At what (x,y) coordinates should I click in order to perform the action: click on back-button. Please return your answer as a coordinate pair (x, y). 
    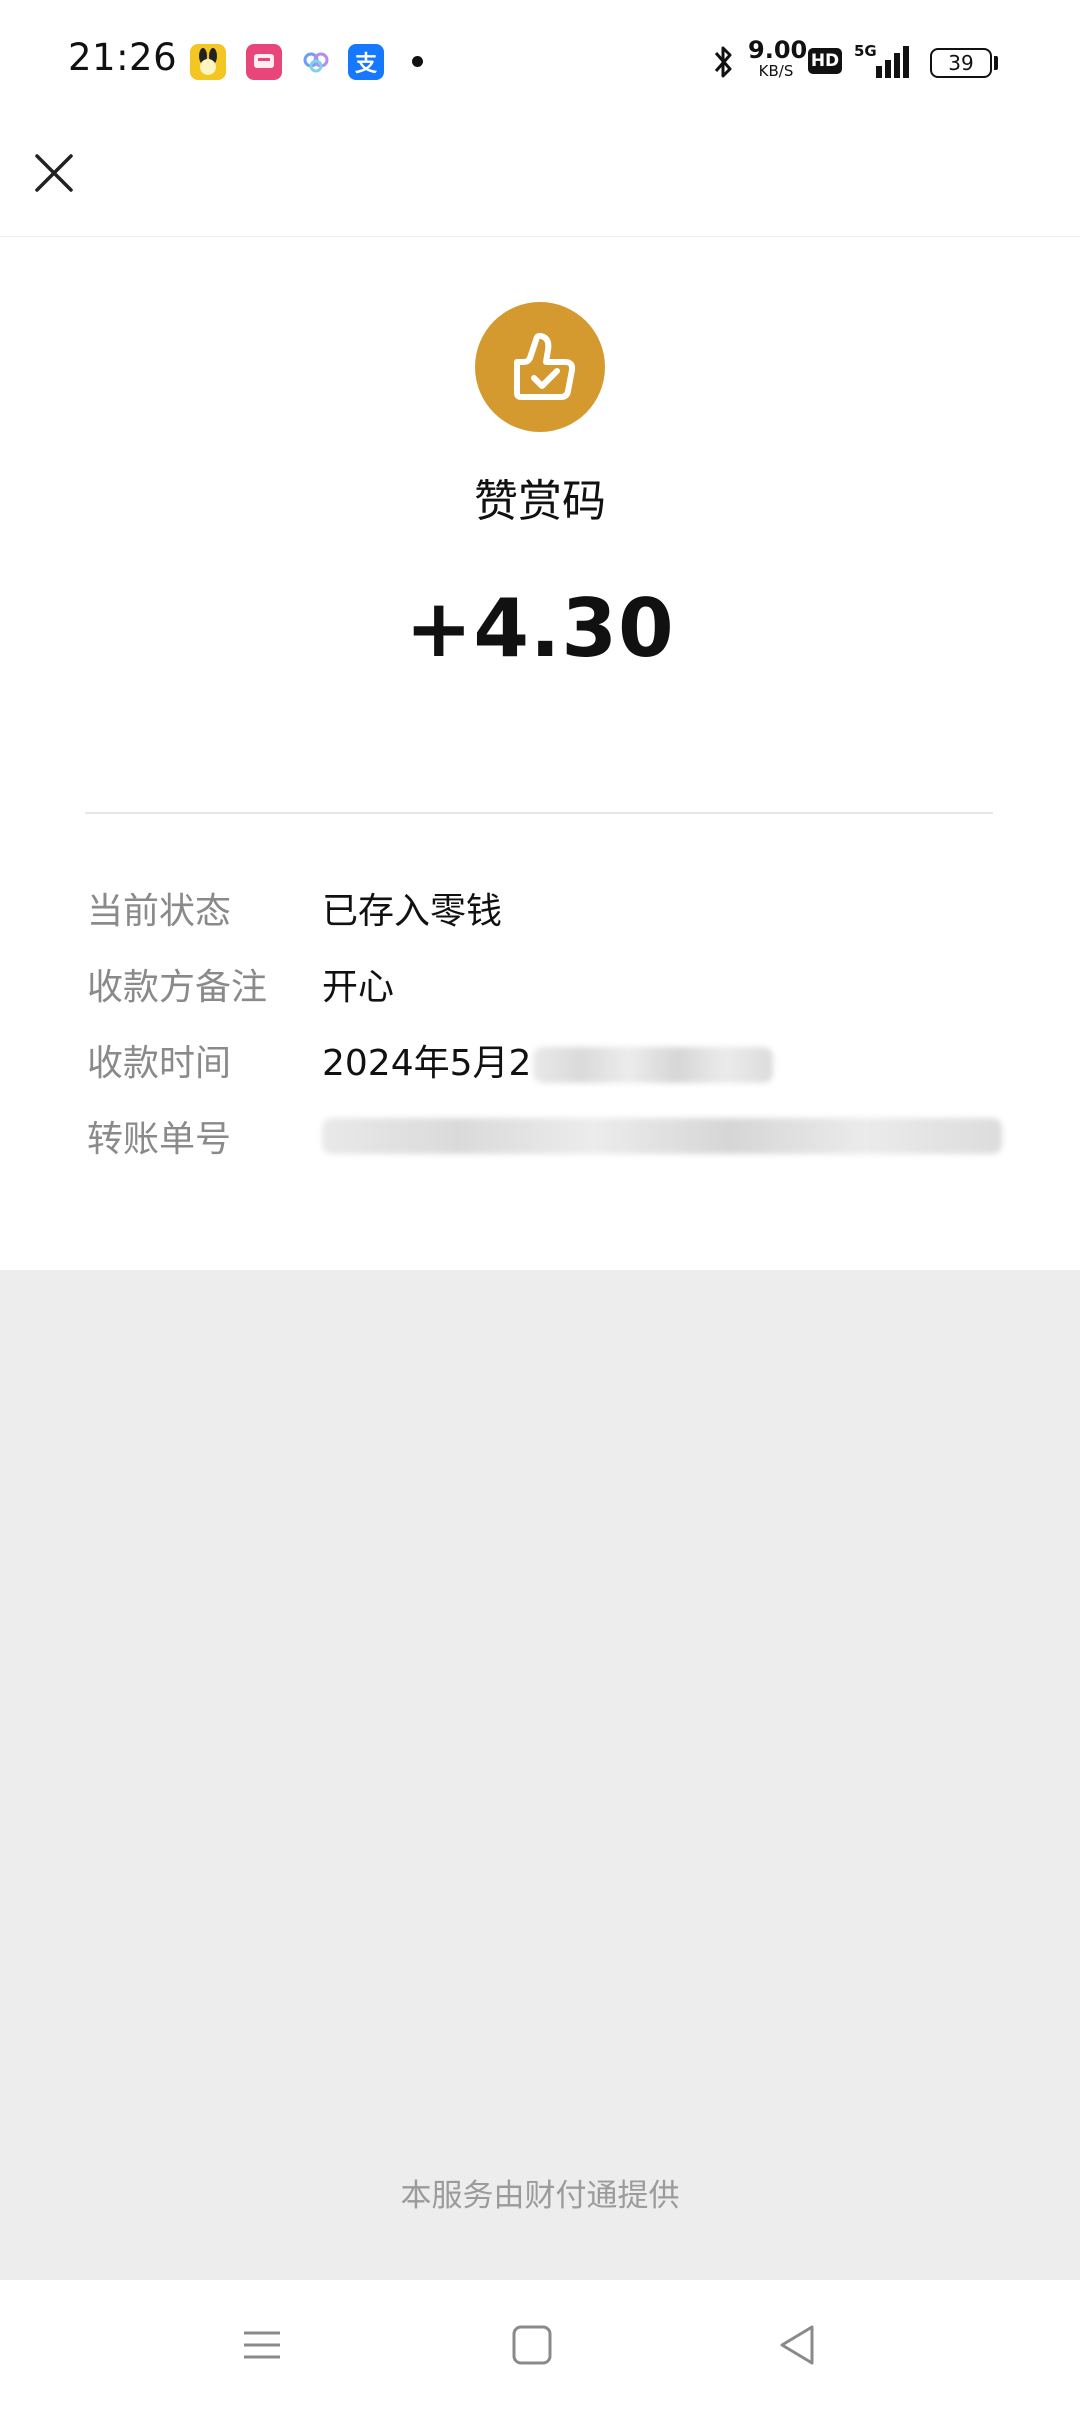
    Looking at the image, I should click on (798, 2345).